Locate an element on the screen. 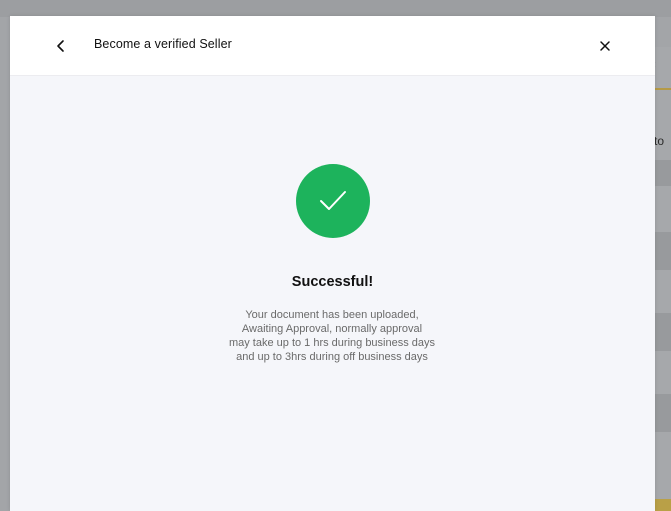 The image size is (671, 511). modal-title: Become a verified Seller is located at coordinates (163, 44).